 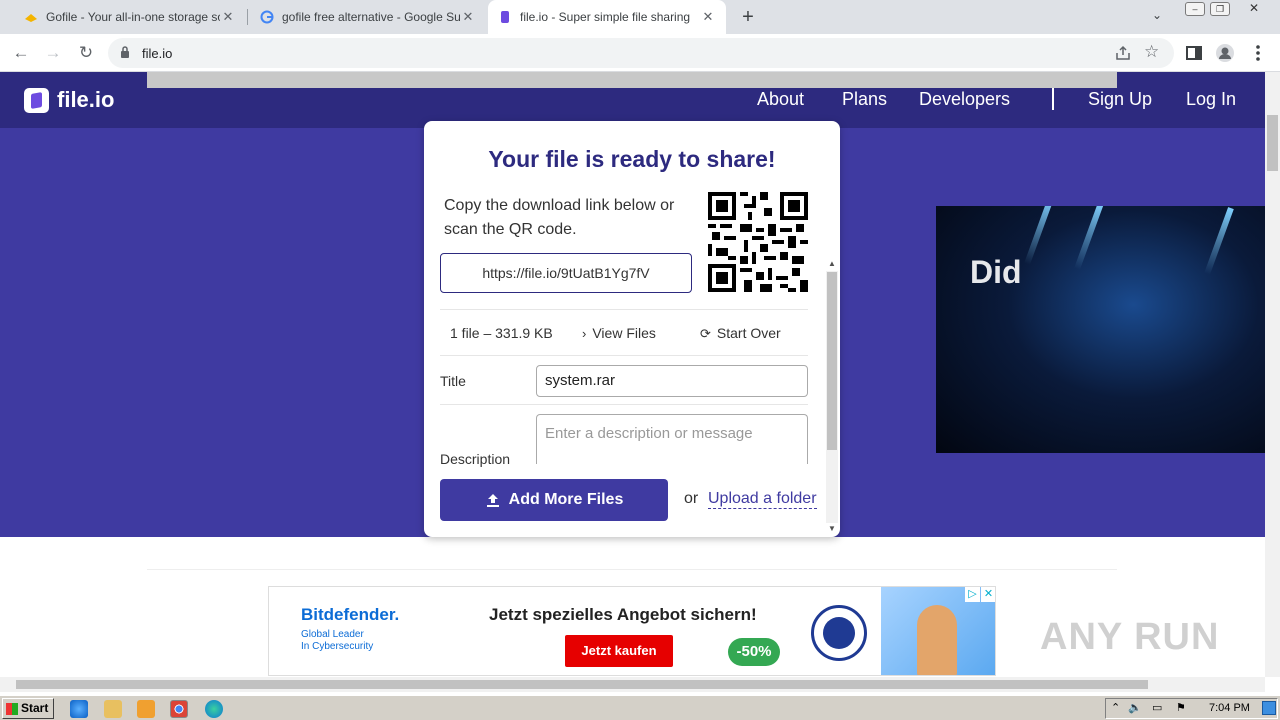 I want to click on tab-title: gofile free alternative - Google Suche, so click(x=371, y=17).